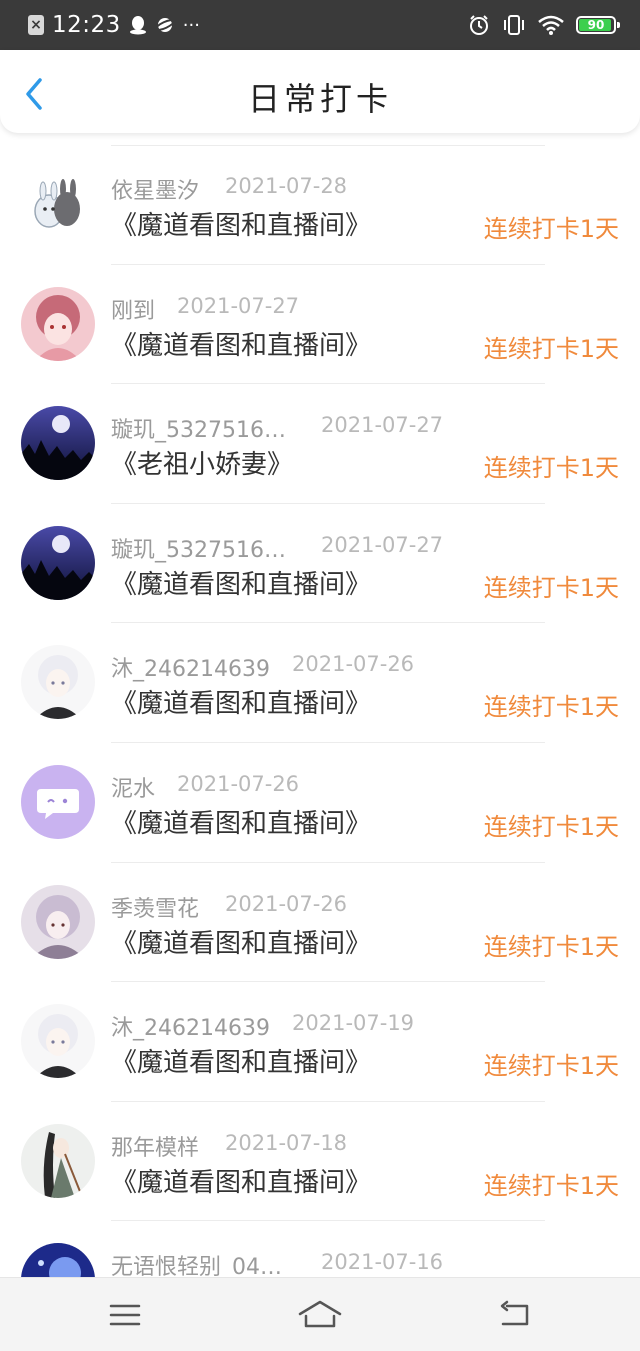 The height and width of the screenshot is (1351, 640). I want to click on user-name: 刚到, so click(133, 309).